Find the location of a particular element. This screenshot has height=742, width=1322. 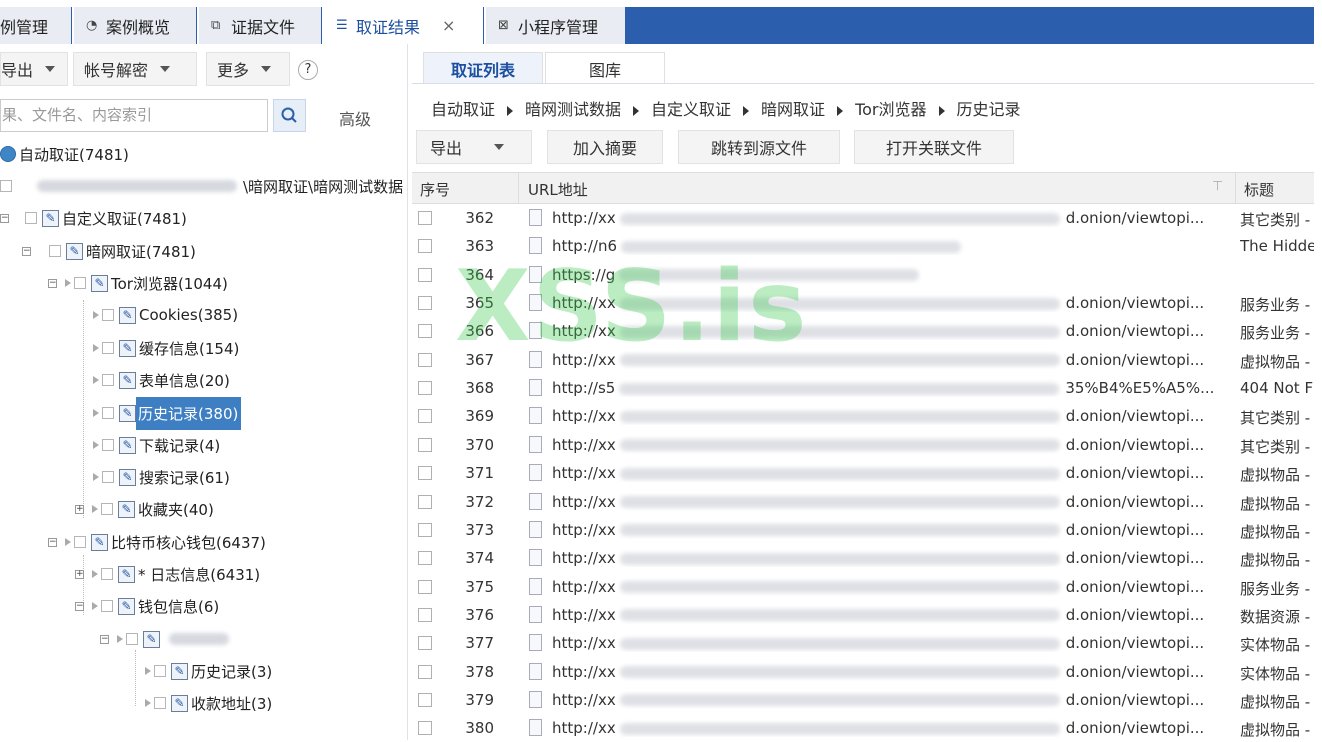

table-row: 372 http://xx d.onion/viewtopi... 虚拟物品 - is located at coordinates (863, 502).